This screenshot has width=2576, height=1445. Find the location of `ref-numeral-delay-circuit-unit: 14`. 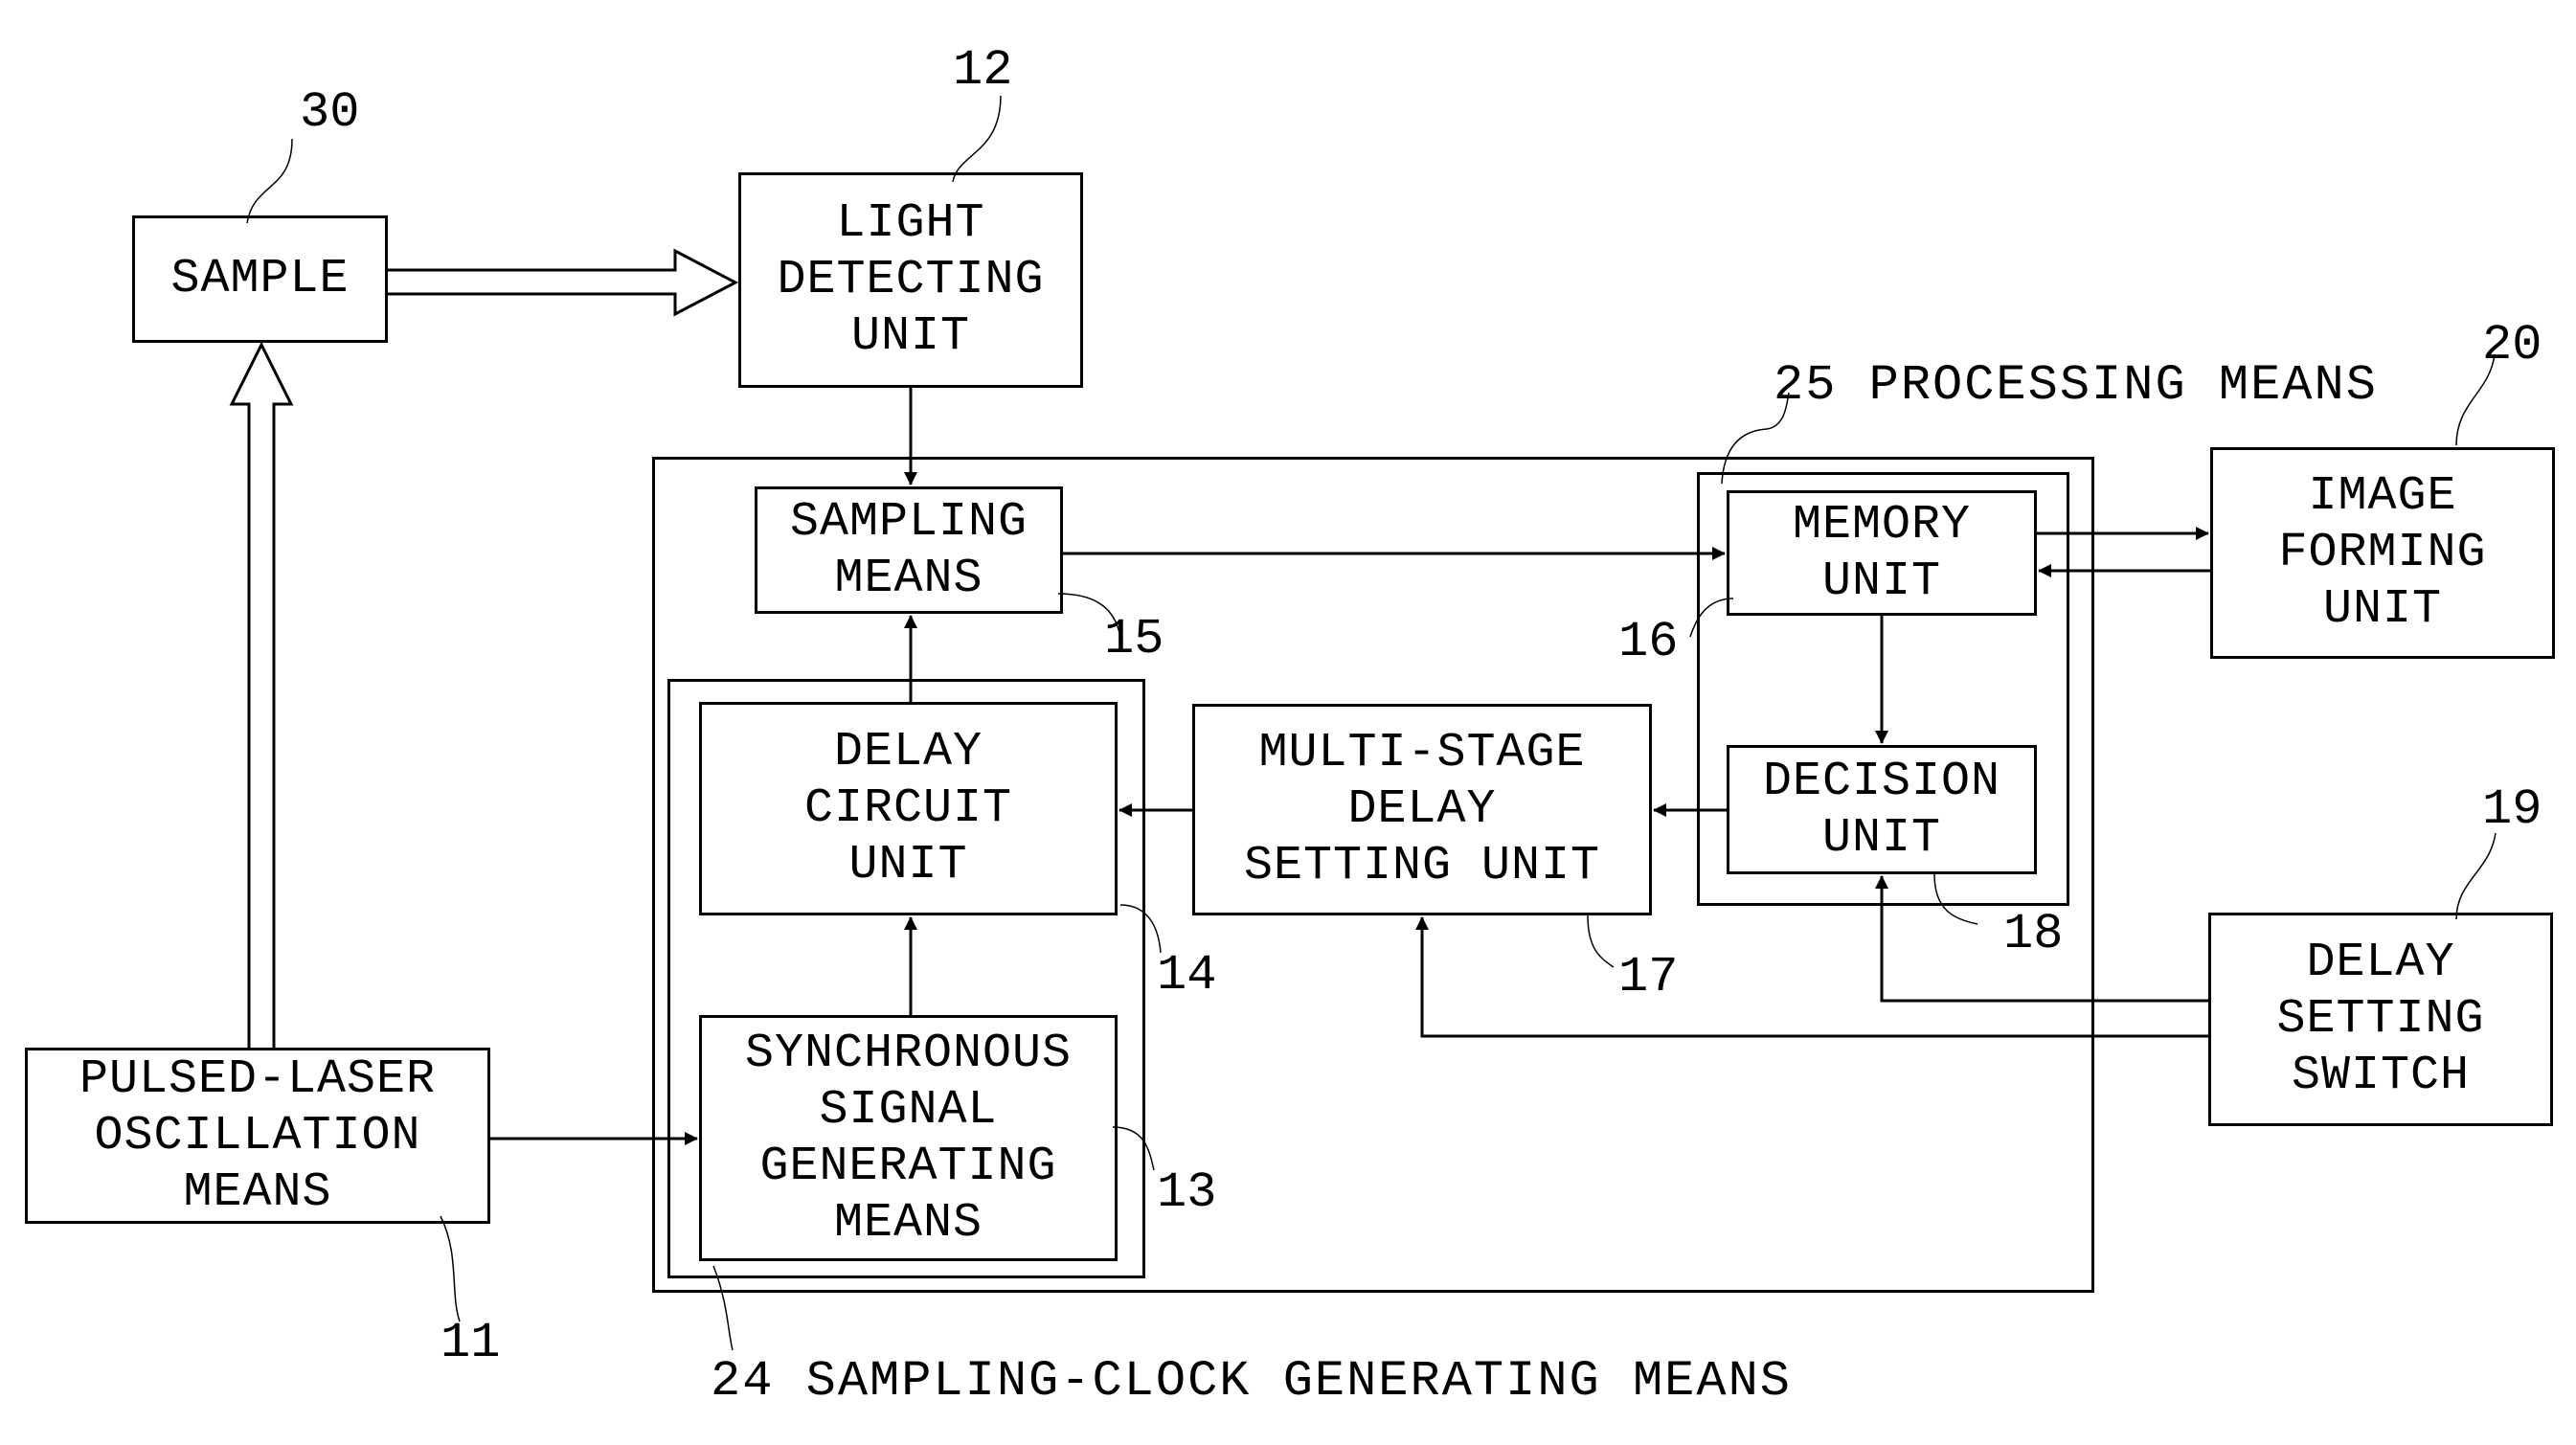

ref-numeral-delay-circuit-unit: 14 is located at coordinates (1187, 975).